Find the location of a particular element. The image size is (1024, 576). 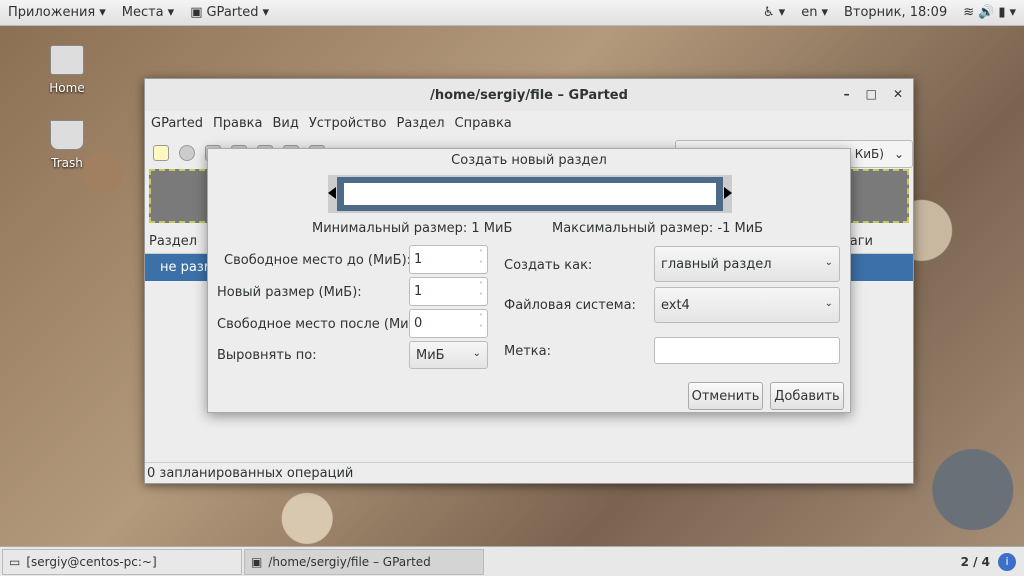

applications-menu: Приложения ▾ is located at coordinates (57, 12).